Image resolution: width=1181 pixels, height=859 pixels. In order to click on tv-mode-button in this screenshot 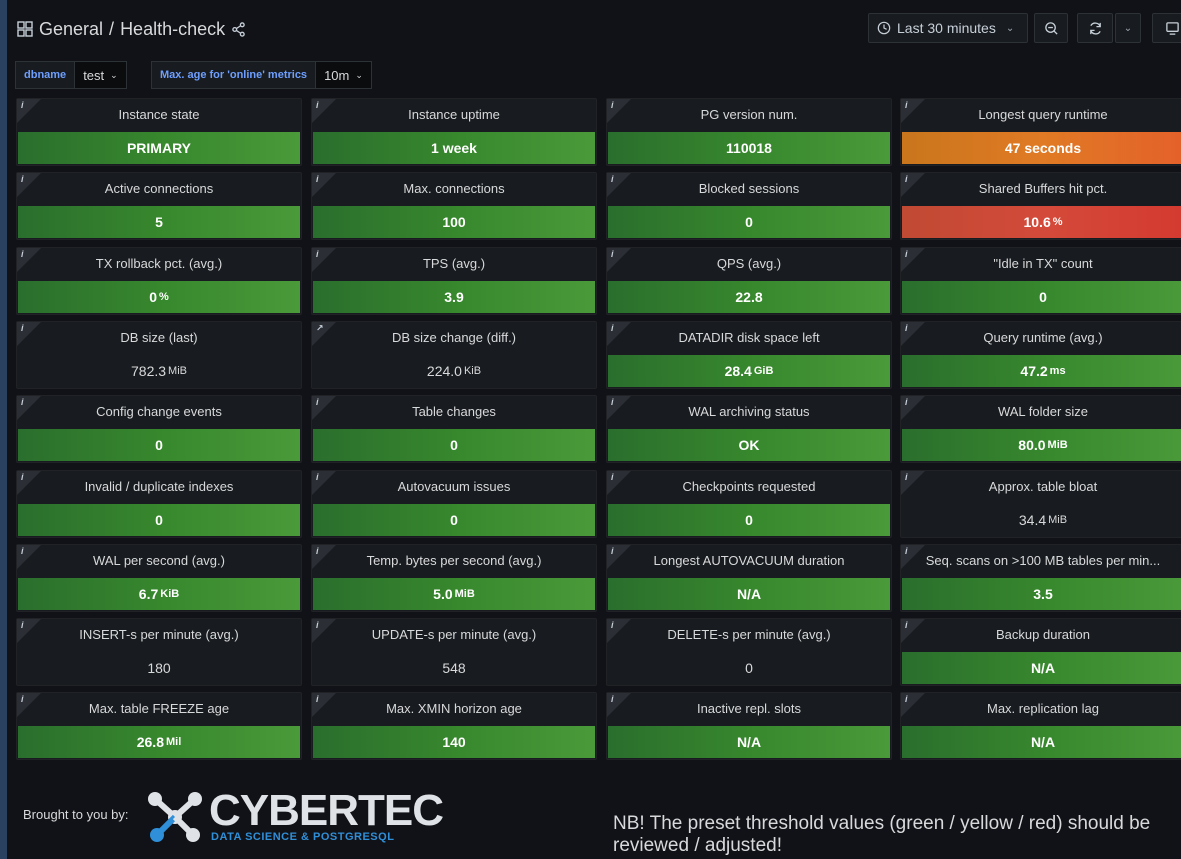, I will do `click(1166, 28)`.